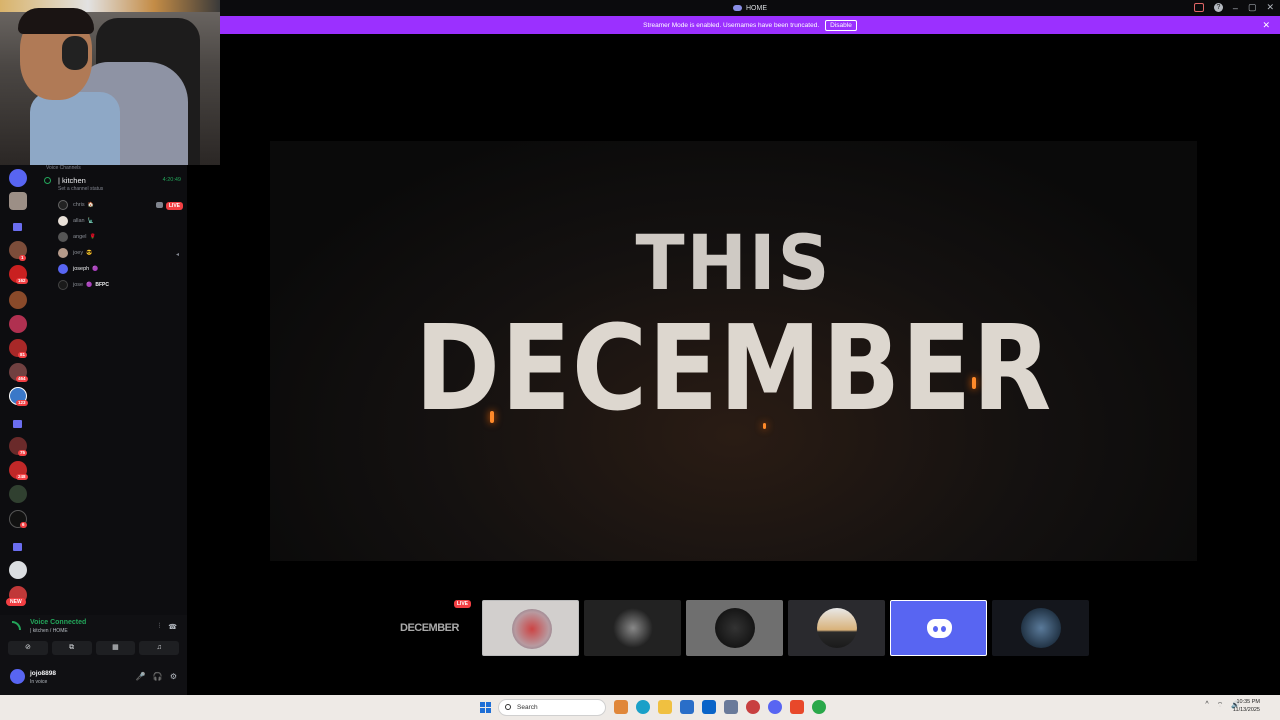 The image size is (1280, 720). Describe the element at coordinates (974, 383) in the screenshot. I see `fire-ember` at that location.